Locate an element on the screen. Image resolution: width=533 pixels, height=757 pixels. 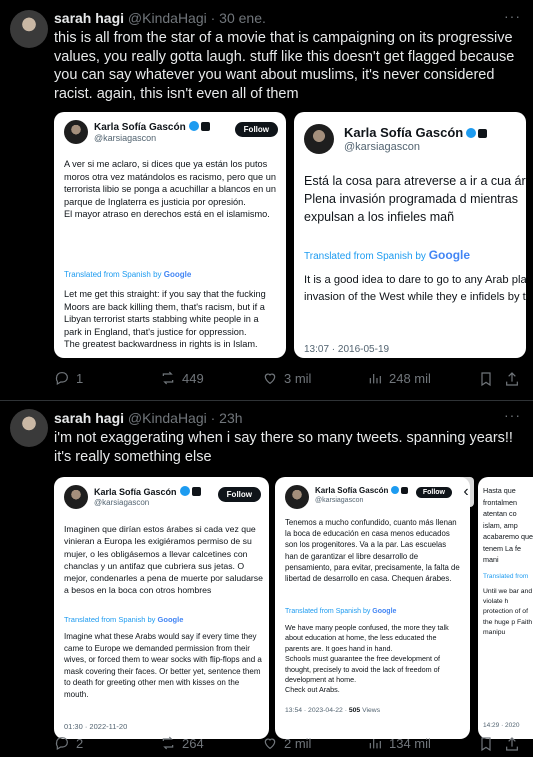
reply-button: 1 is located at coordinates (68, 378).